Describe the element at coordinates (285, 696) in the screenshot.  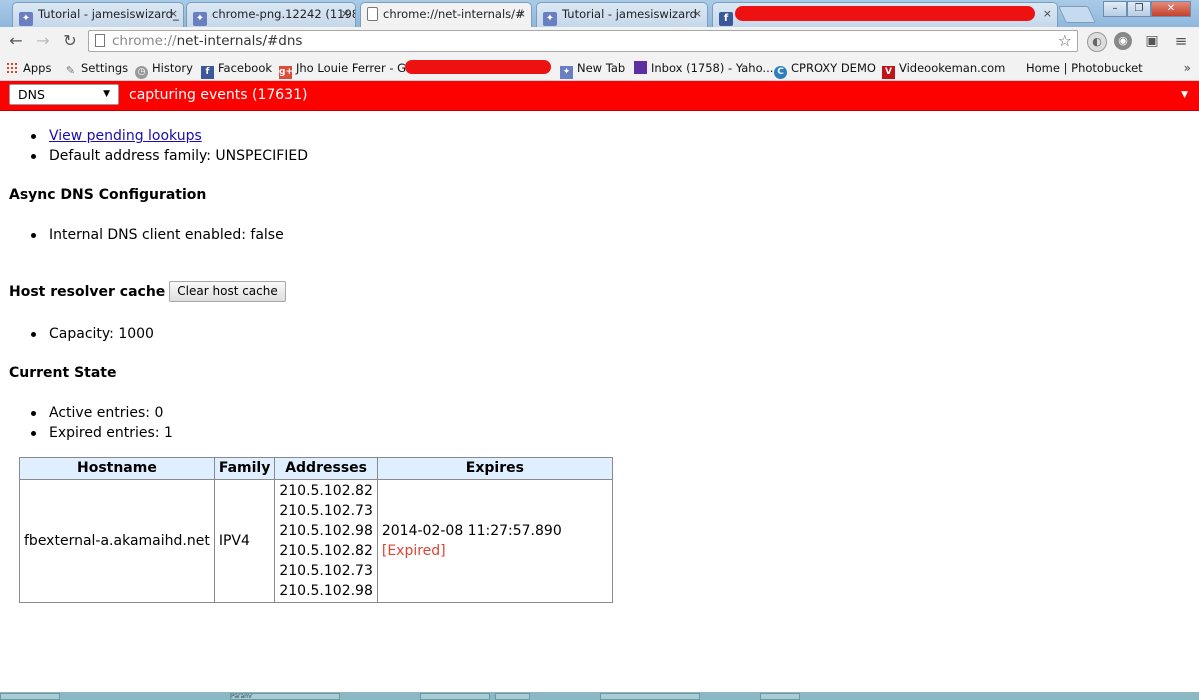
I see `taskbar-item: Paramr` at that location.